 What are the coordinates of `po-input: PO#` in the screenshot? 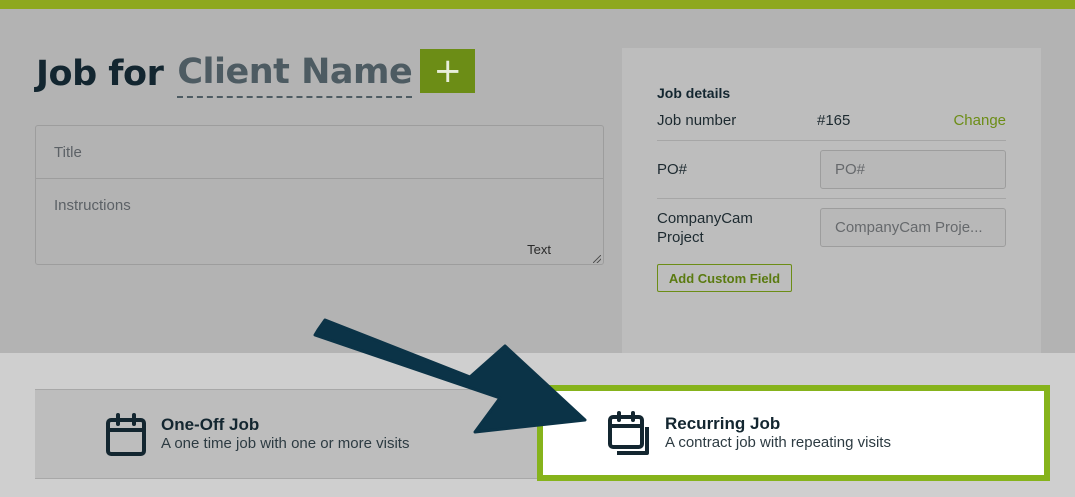 It's located at (913, 169).